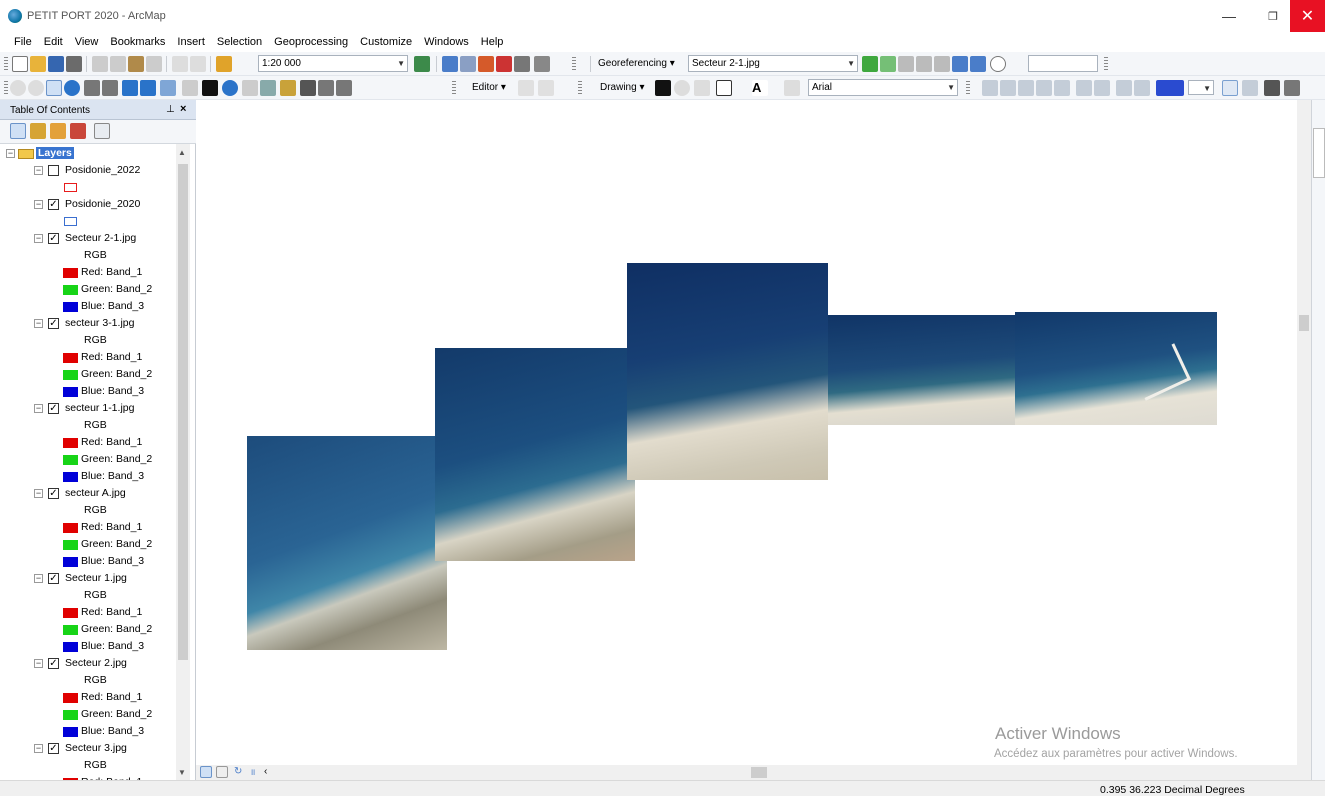 This screenshot has width=1325, height=796. I want to click on save-icon, so click(56, 64).